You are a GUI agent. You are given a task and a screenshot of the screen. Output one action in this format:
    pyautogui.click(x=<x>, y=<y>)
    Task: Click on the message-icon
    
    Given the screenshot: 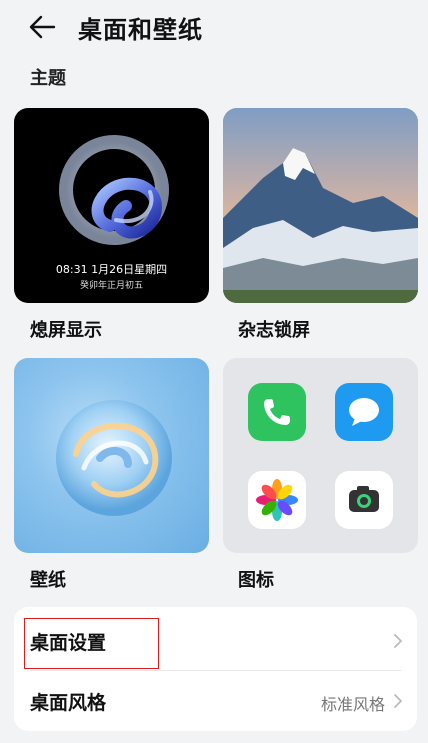 What is the action you would take?
    pyautogui.click(x=364, y=412)
    